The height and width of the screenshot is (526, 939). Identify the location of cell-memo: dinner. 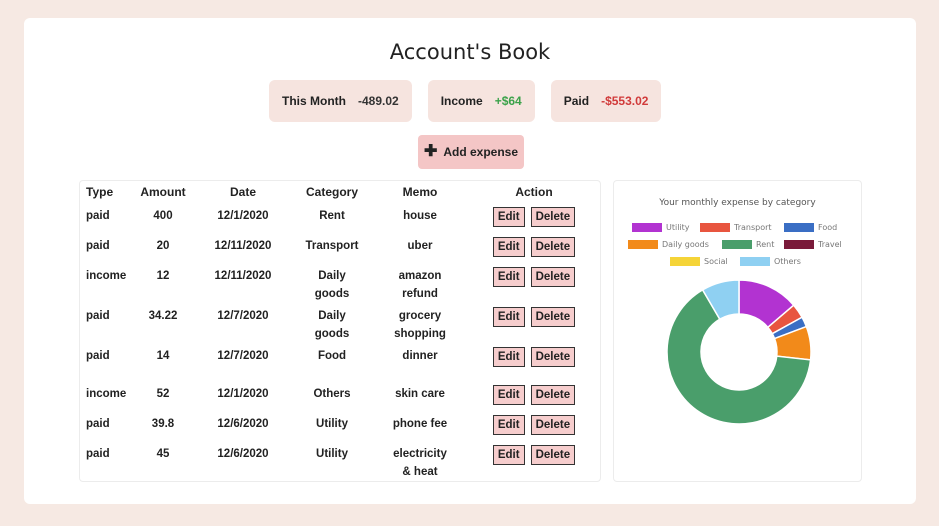
(420, 356).